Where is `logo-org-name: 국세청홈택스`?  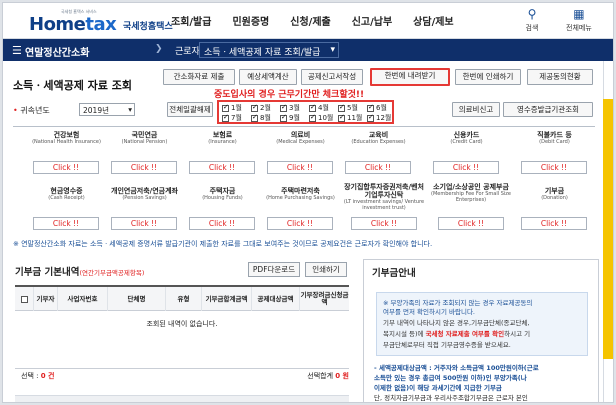
logo-org-name: 국세청홈택스 is located at coordinates (148, 27).